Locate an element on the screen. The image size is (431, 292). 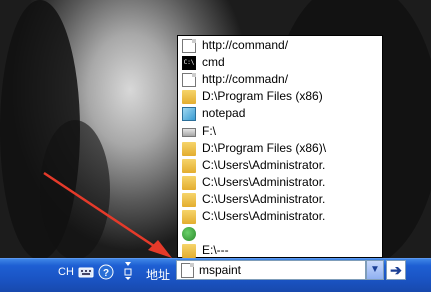
arrow-shaft is located at coordinates (102, 211).